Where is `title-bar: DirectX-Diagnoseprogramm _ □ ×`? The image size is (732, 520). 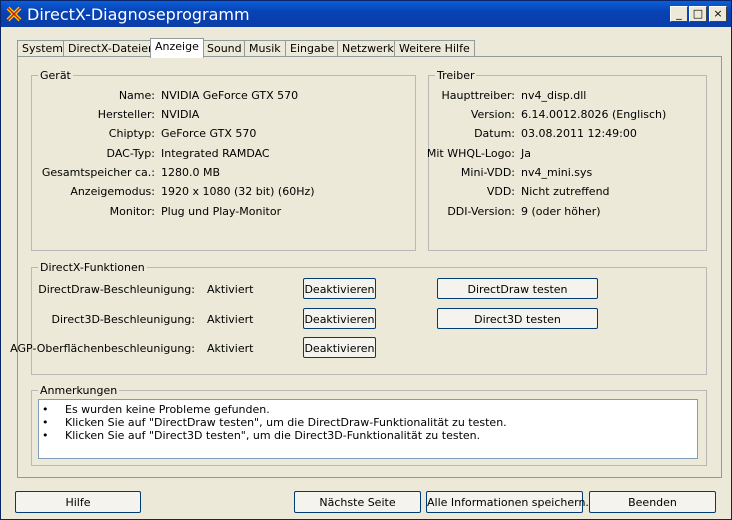 title-bar: DirectX-Diagnoseprogramm _ □ × is located at coordinates (366, 14).